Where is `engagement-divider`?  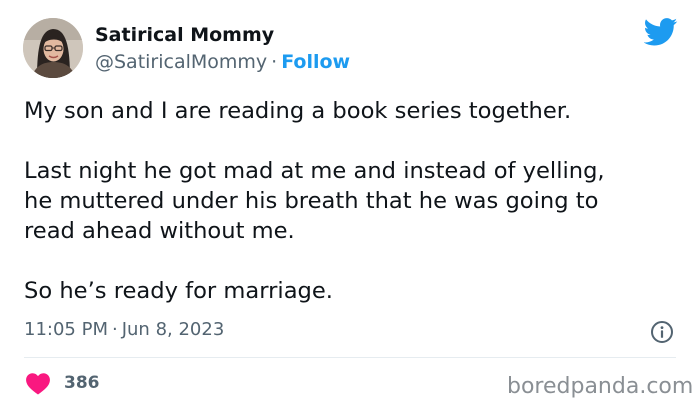 engagement-divider is located at coordinates (350, 357).